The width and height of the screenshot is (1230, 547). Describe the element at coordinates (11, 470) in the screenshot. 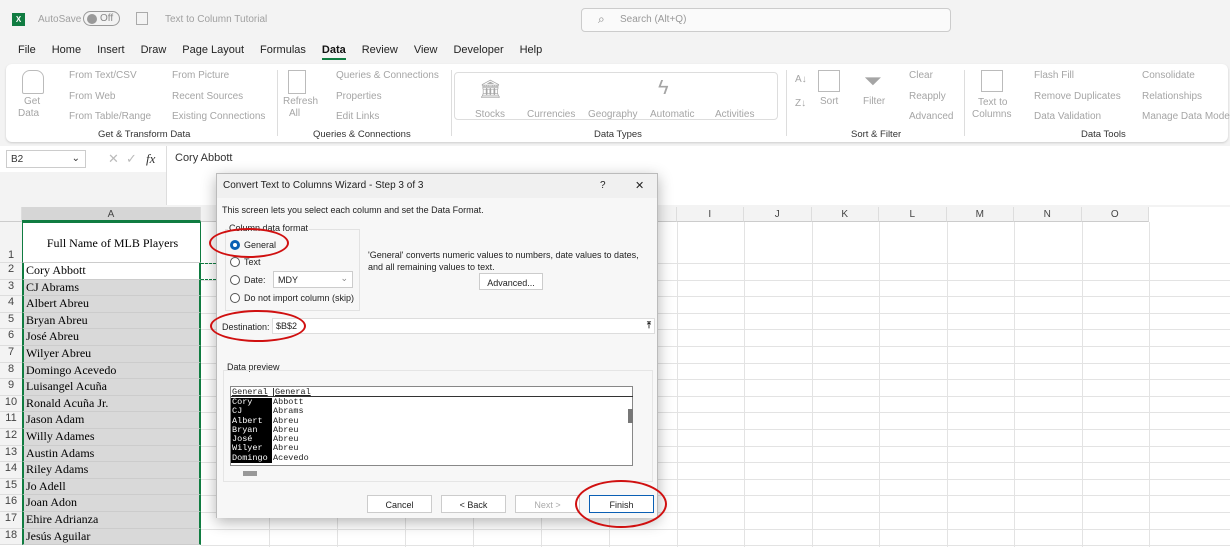

I see `row-header-14: 14` at that location.